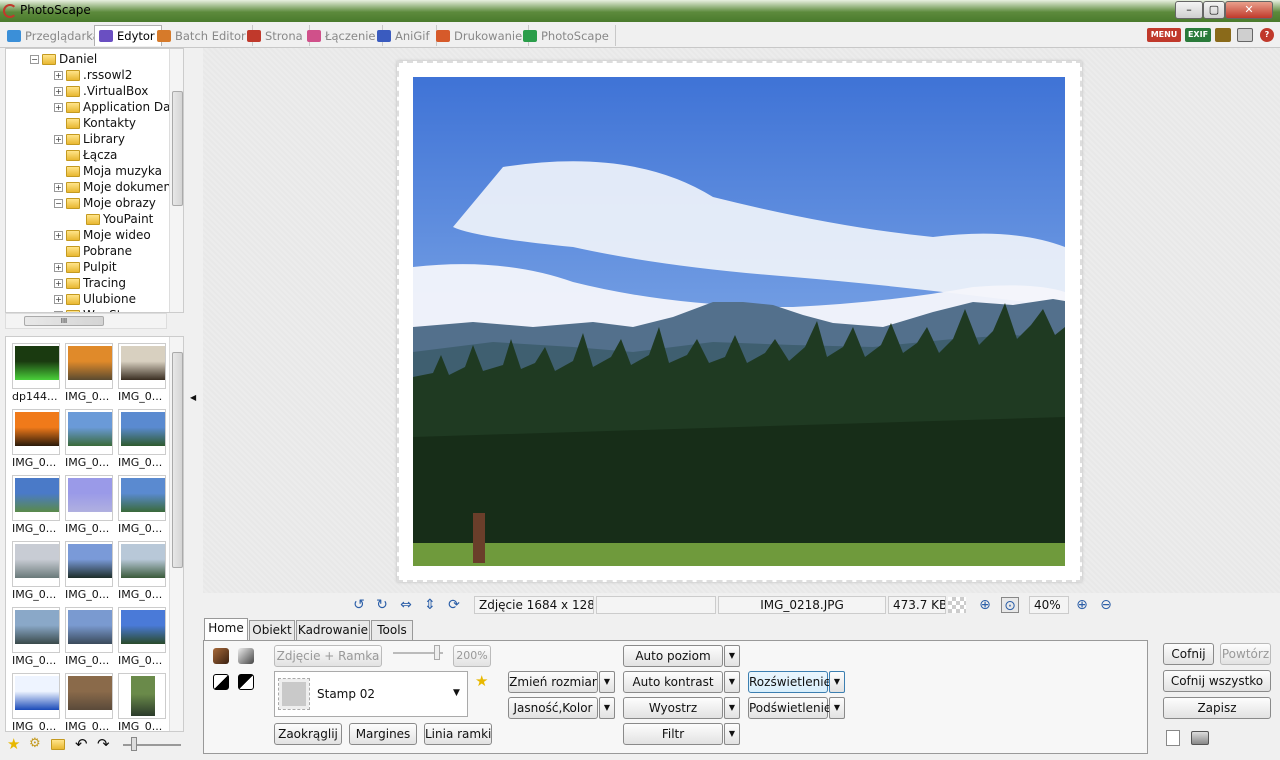  I want to click on tree-item: + Application Dat, so click(114, 107).